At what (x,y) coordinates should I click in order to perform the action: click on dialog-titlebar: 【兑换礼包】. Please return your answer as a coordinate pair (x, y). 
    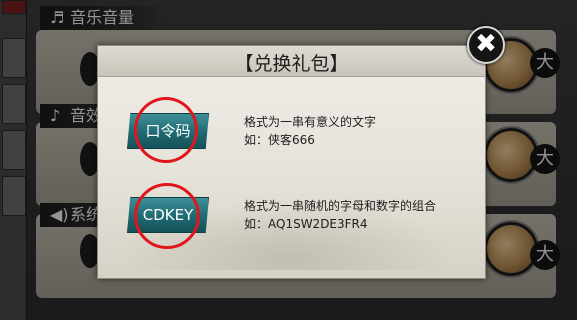
    Looking at the image, I should click on (291, 61).